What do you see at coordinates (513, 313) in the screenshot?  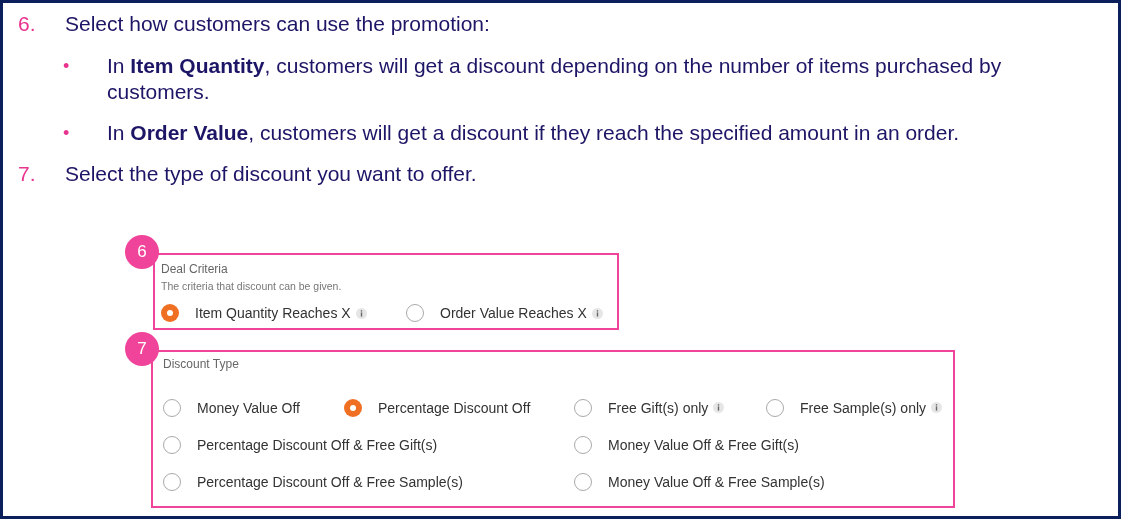 I see `option-label: Order Value Reaches X` at bounding box center [513, 313].